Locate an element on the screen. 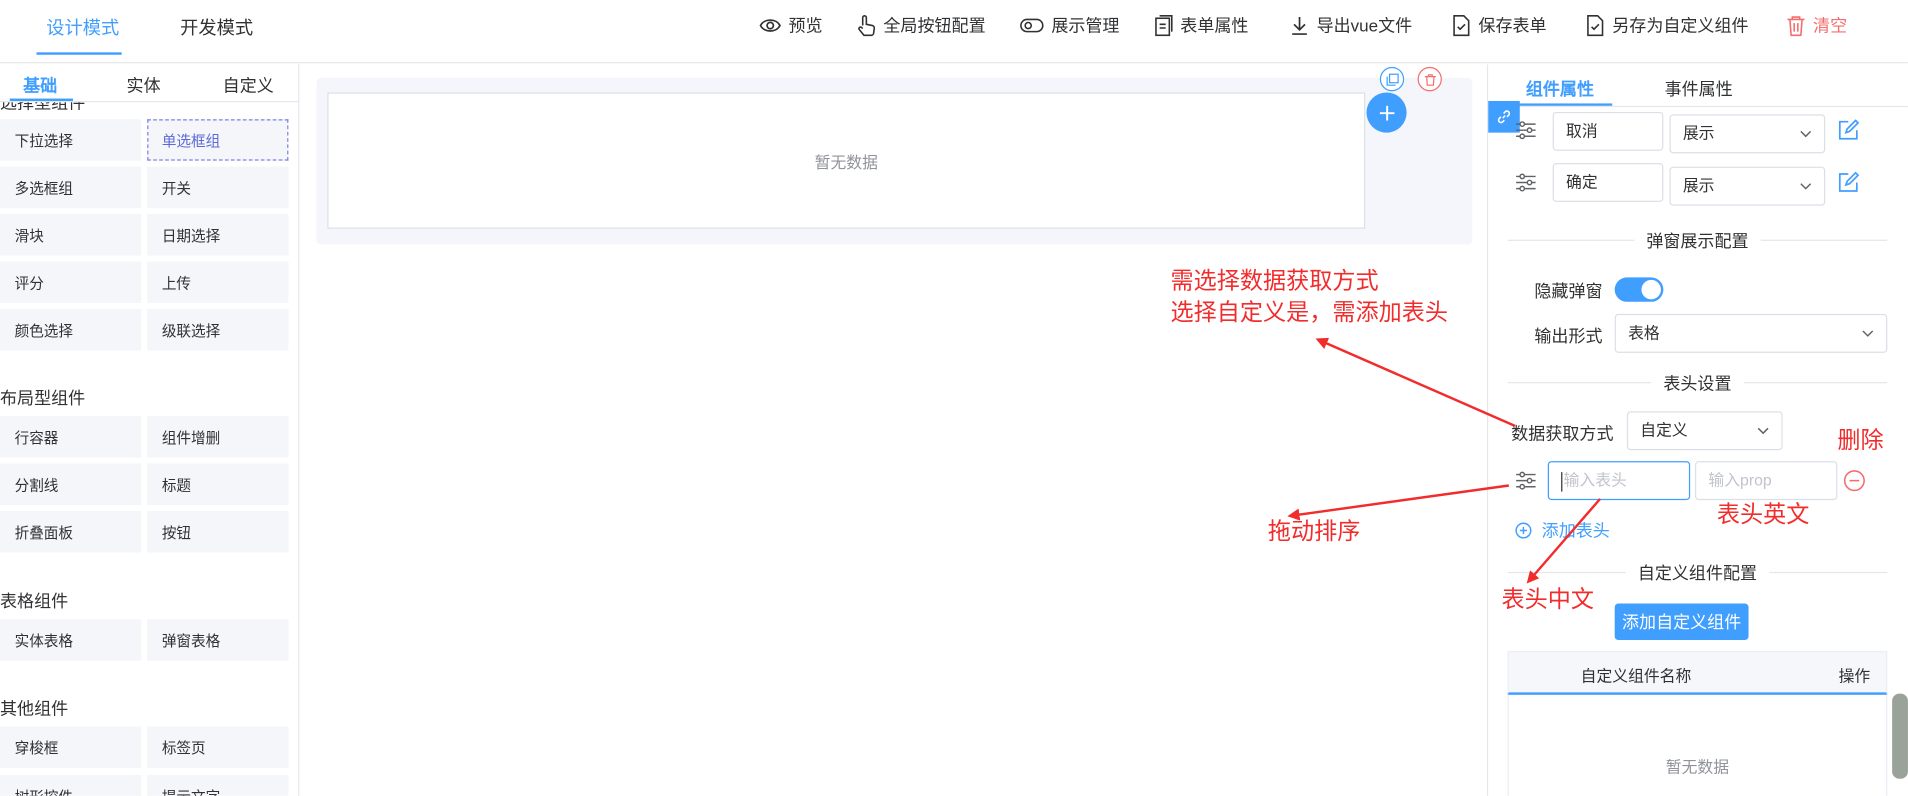  comp-checkbox-group: 多选框组 is located at coordinates (71, 187).